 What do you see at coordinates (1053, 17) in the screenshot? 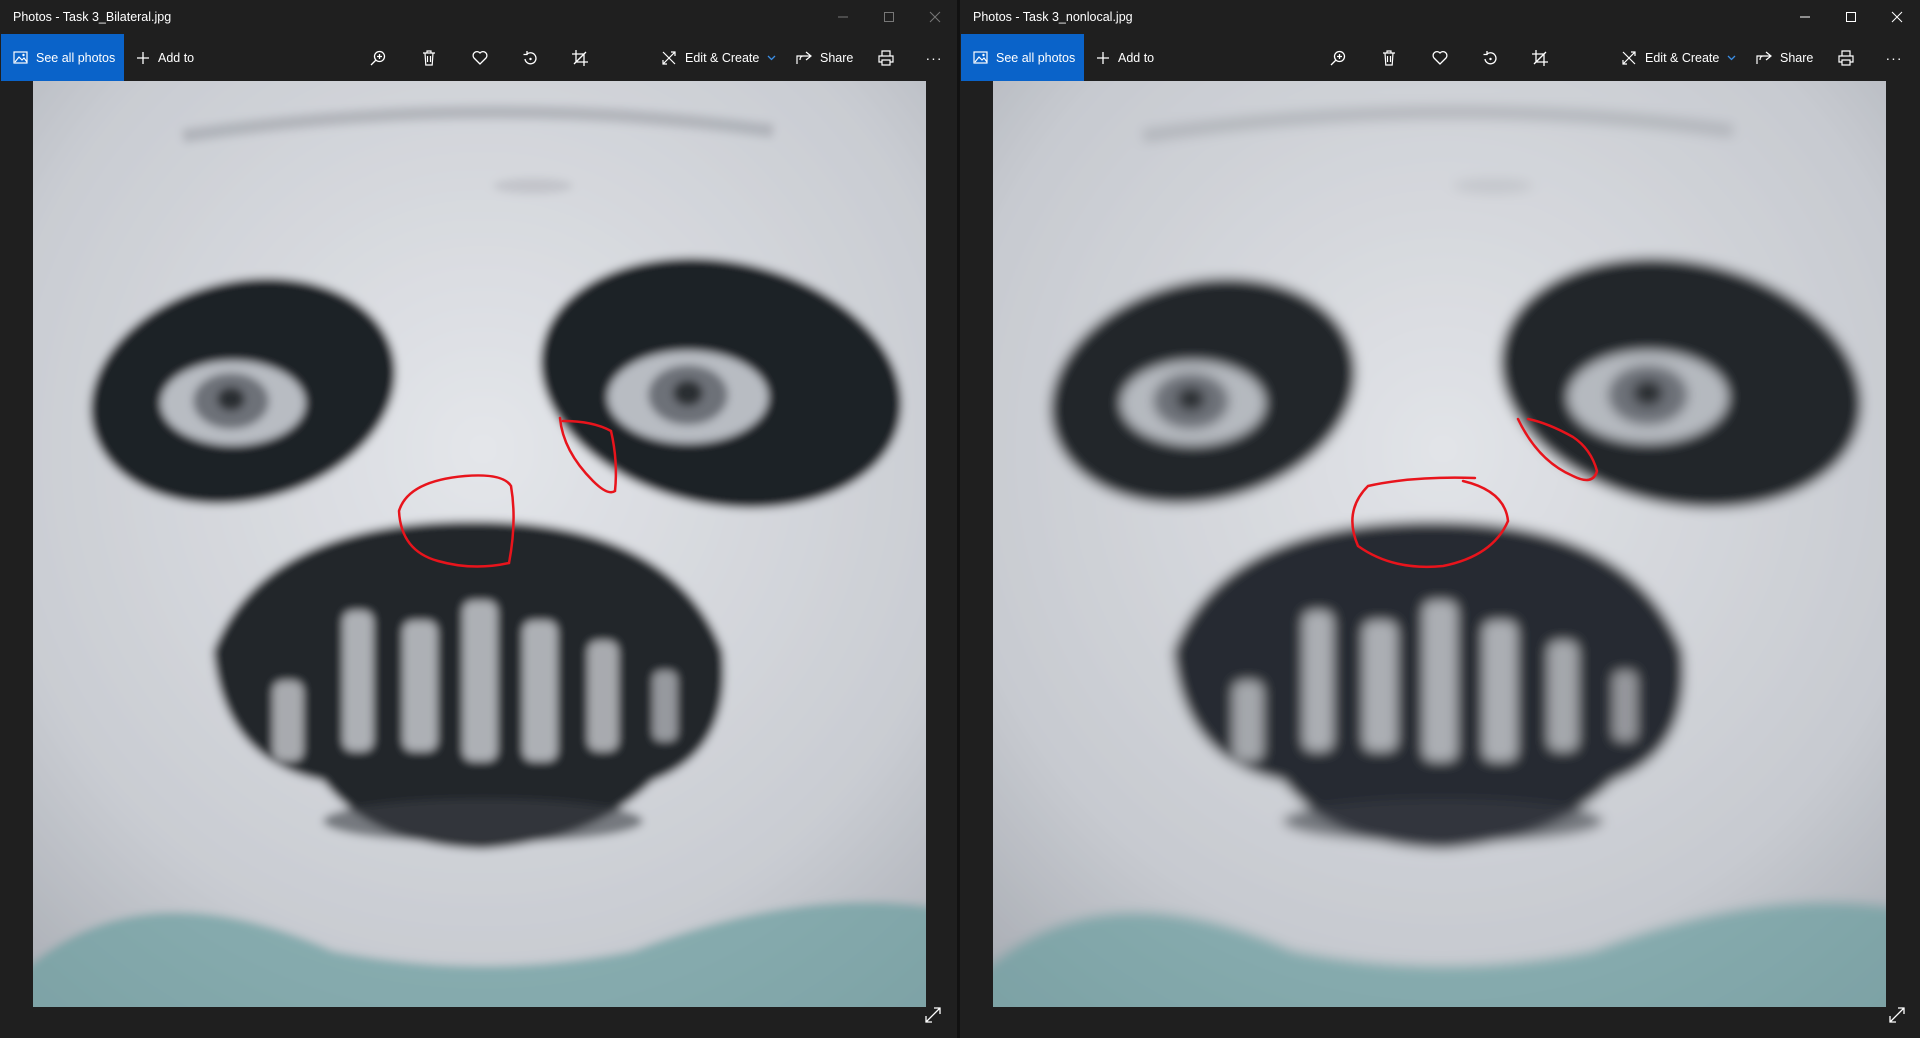
I see `window-title: Photos - Task 3_nonlocal.jpg` at bounding box center [1053, 17].